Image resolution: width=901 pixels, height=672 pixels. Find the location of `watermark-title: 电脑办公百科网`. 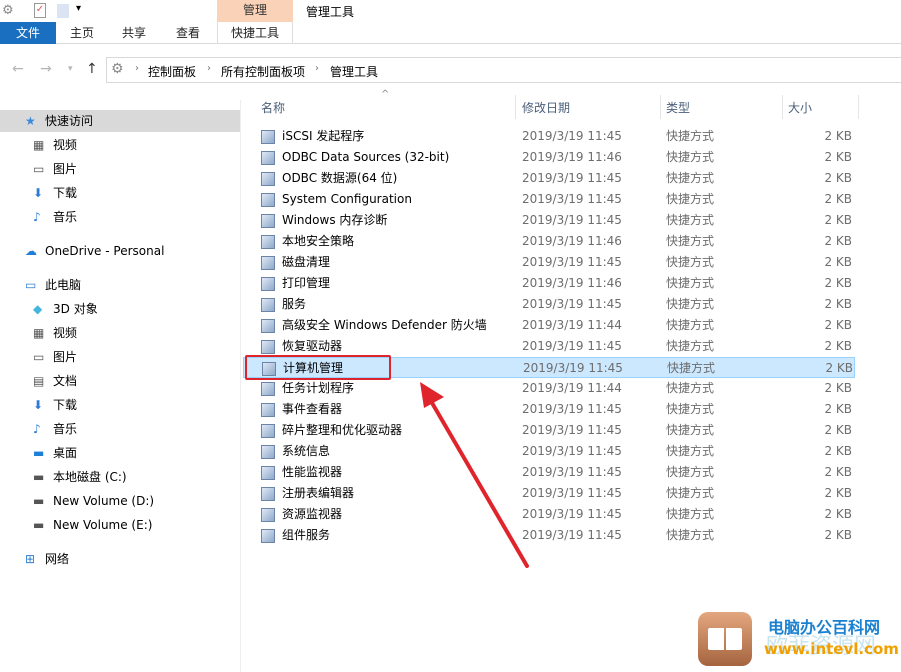

watermark-title: 电脑办公百科网 is located at coordinates (824, 627).